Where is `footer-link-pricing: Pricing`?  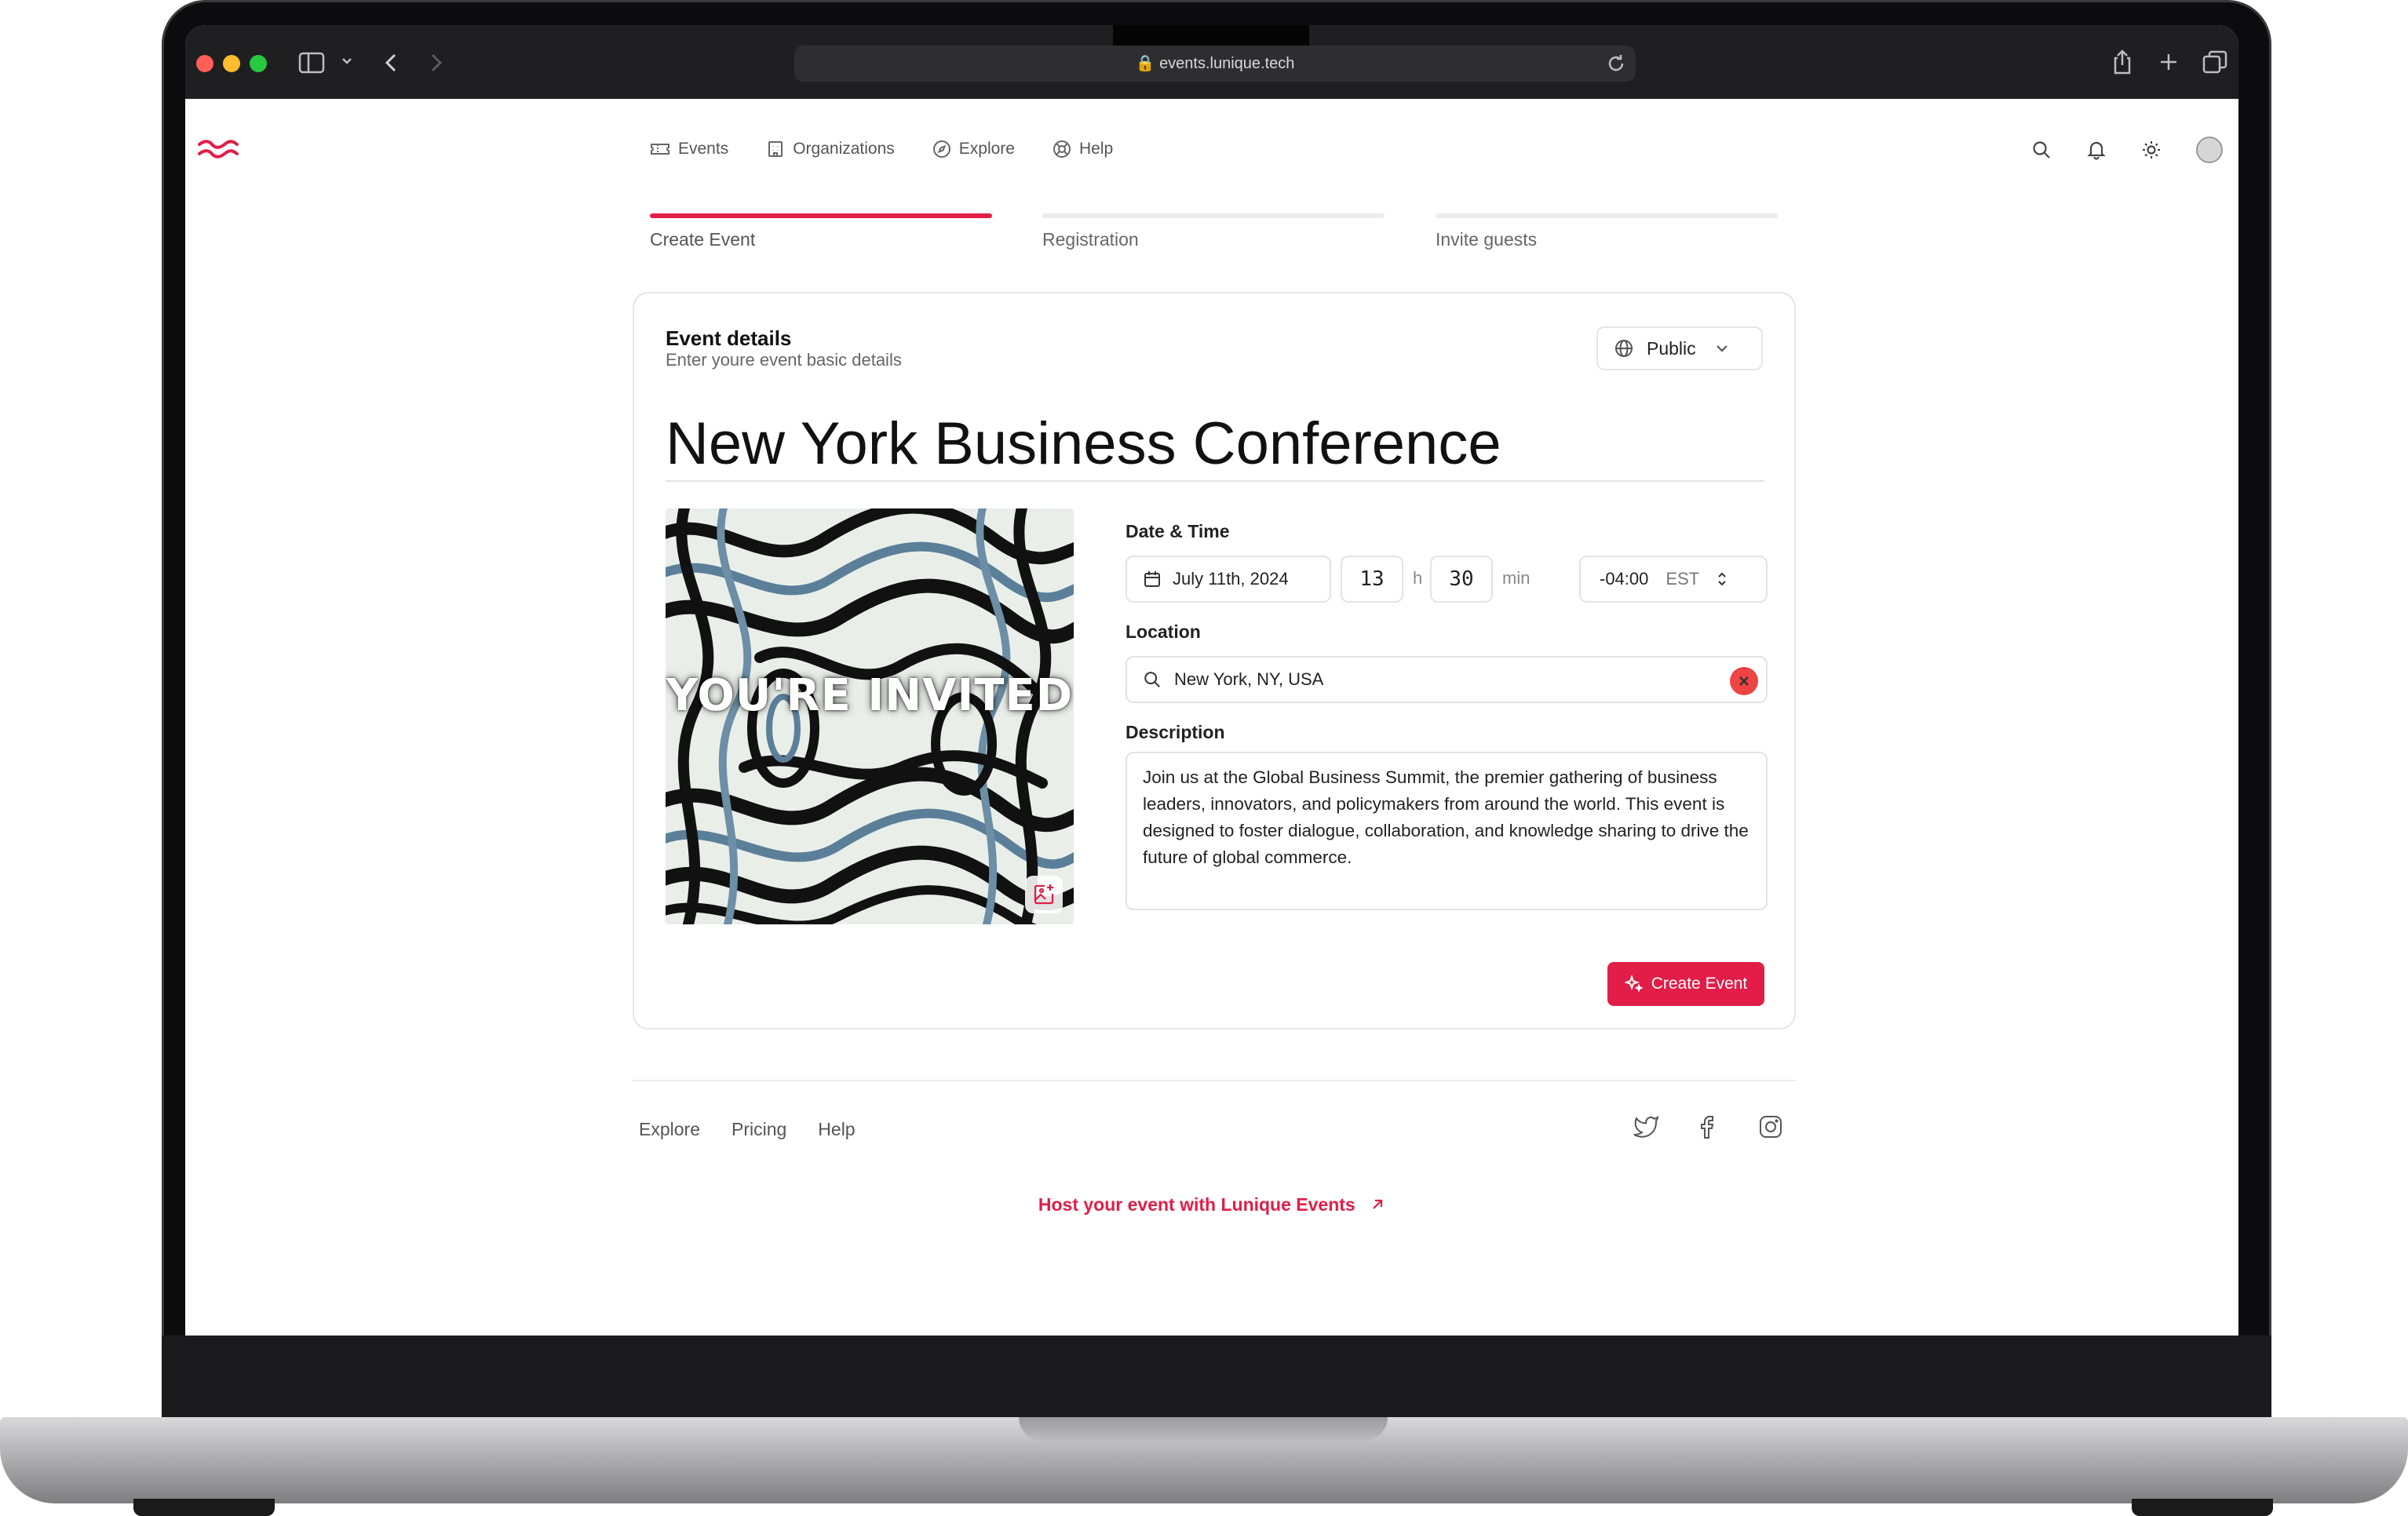
footer-link-pricing: Pricing is located at coordinates (759, 1129).